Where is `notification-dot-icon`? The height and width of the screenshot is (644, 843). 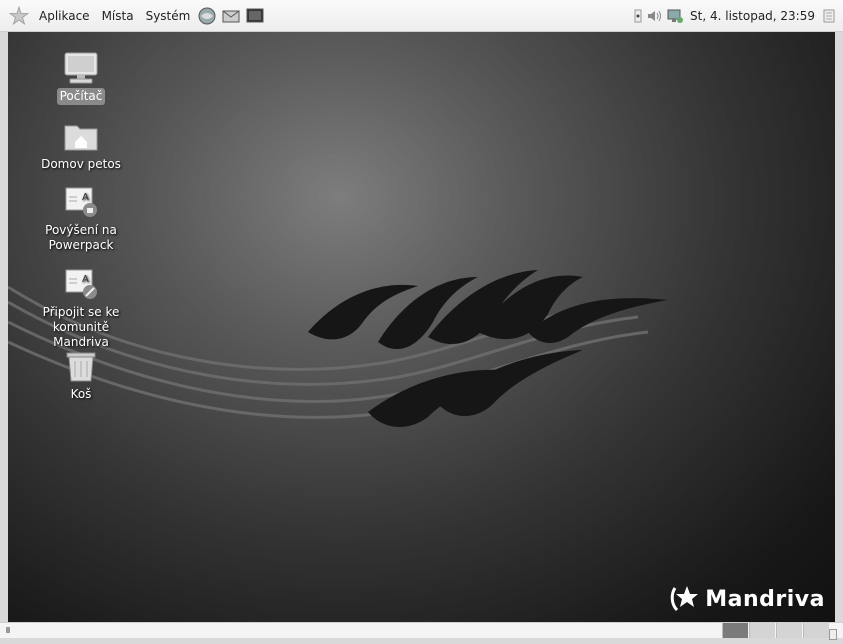
notification-dot-icon is located at coordinates (638, 16).